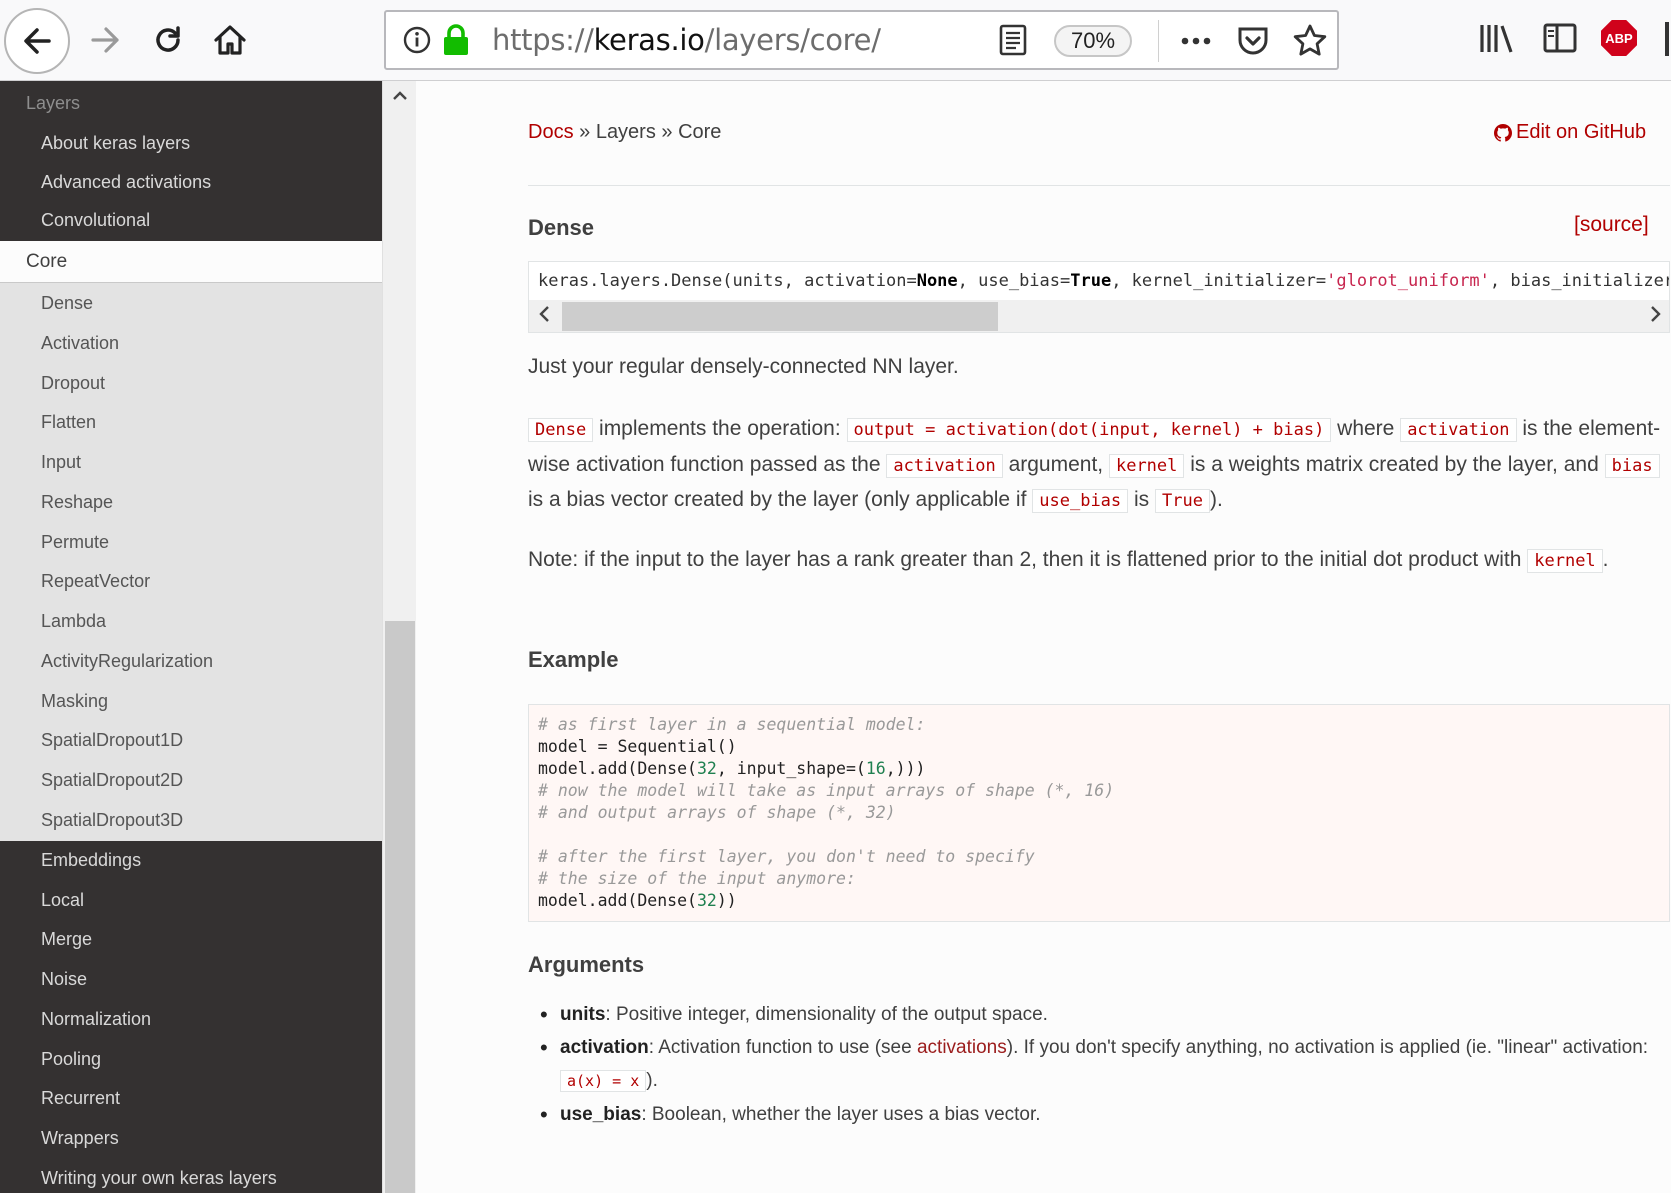  Describe the element at coordinates (191, 182) in the screenshot. I see `sidebar-item-advanced-activations: Advanced activations` at that location.